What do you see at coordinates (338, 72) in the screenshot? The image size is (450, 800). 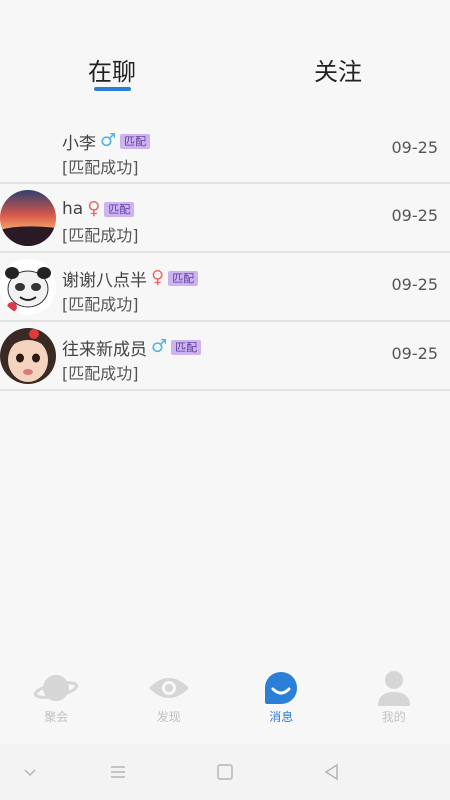 I see `tab-following: 关注` at bounding box center [338, 72].